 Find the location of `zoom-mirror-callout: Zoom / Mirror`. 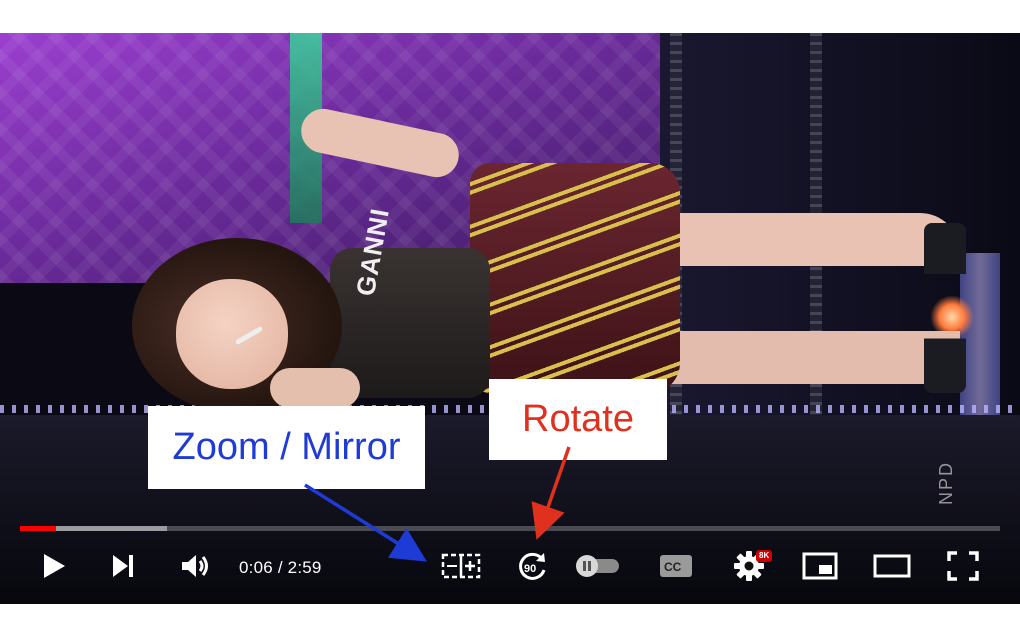

zoom-mirror-callout: Zoom / Mirror is located at coordinates (286, 447).